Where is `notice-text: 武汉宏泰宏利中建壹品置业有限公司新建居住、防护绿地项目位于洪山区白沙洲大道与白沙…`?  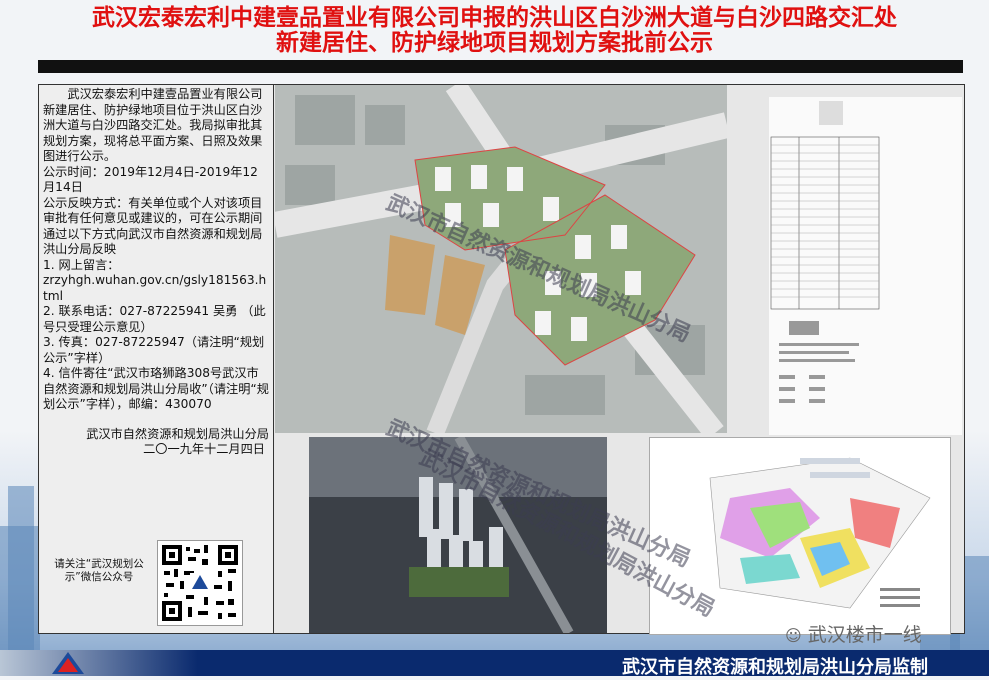
notice-text: 武汉宏泰宏利中建壹品置业有限公司新建居住、防护绿地项目位于洪山区白沙洲大道与白沙… is located at coordinates (156, 272).